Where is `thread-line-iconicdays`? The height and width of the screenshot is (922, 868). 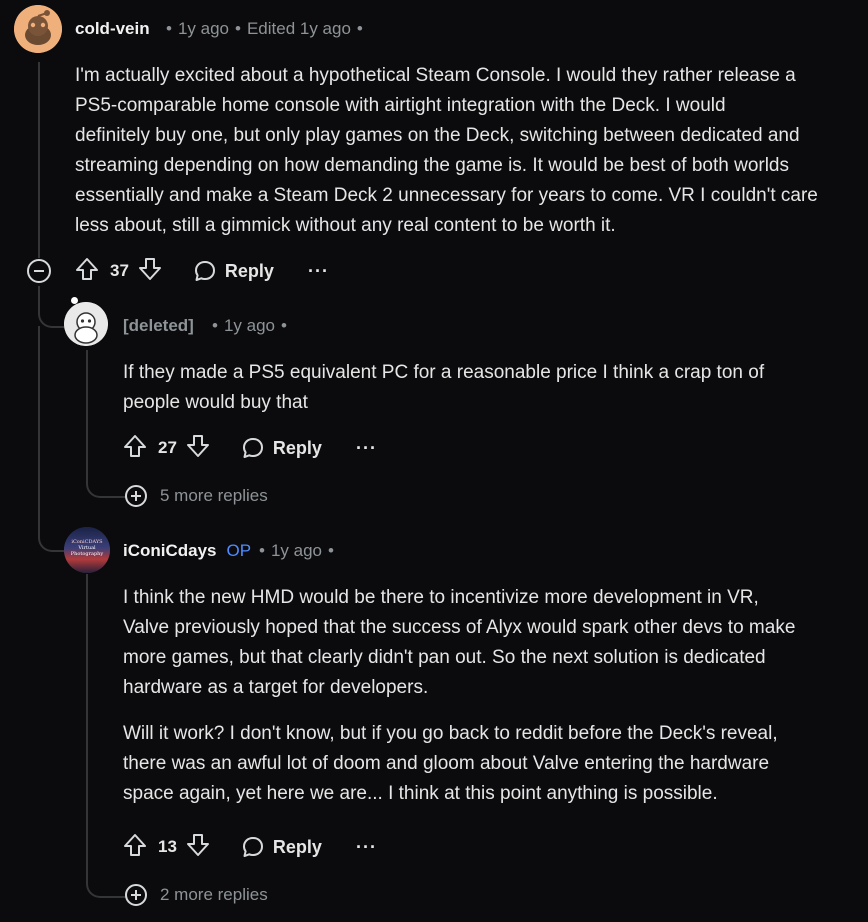 thread-line-iconicdays is located at coordinates (87, 709).